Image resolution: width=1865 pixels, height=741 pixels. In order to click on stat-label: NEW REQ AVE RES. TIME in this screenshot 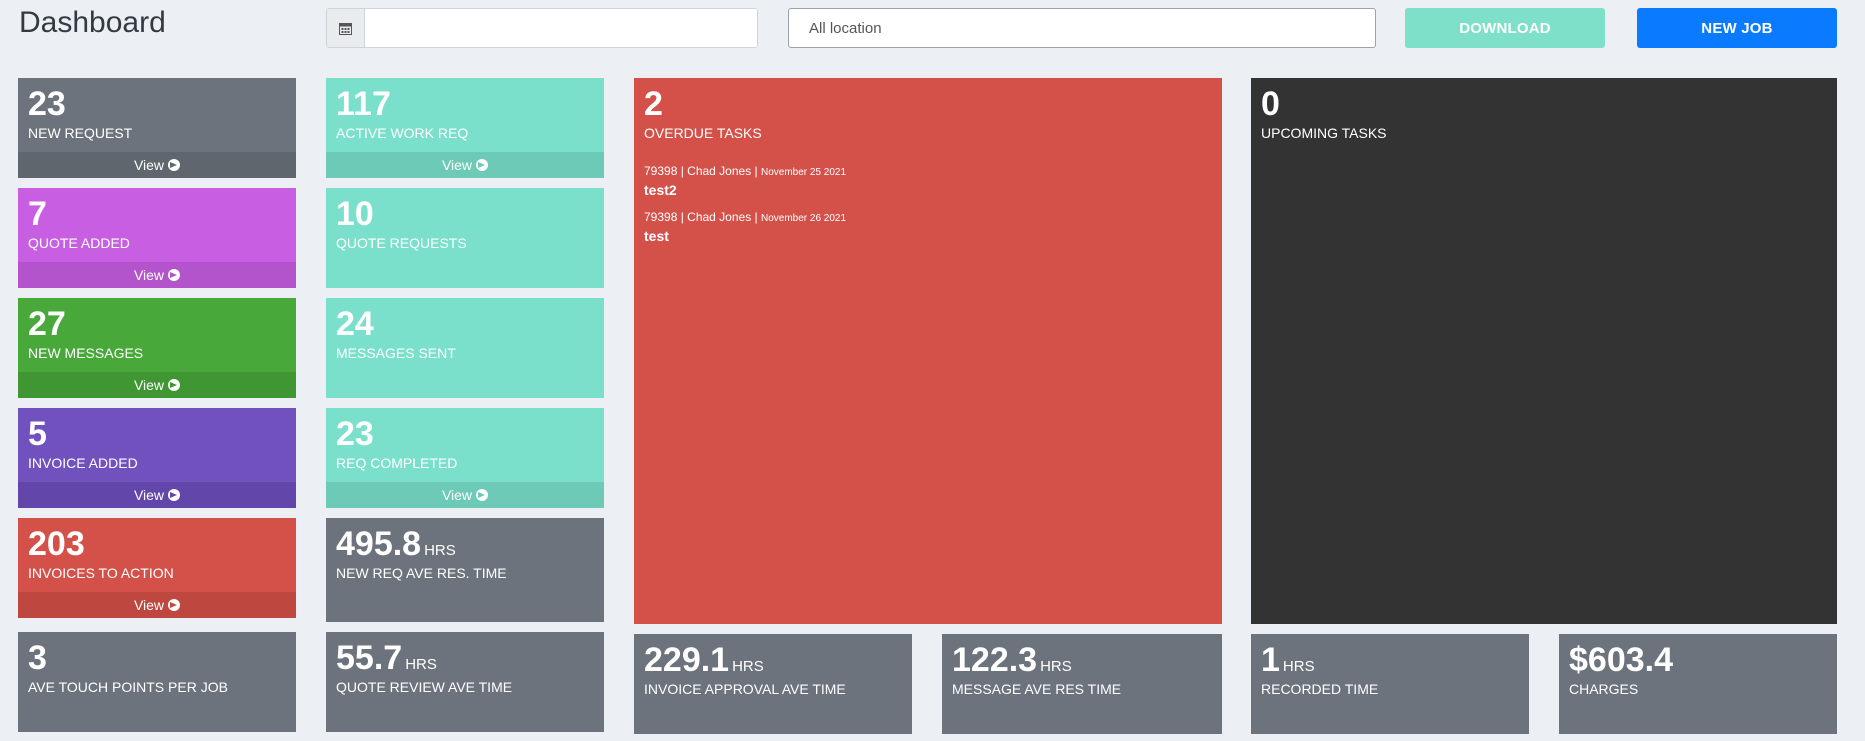, I will do `click(421, 573)`.